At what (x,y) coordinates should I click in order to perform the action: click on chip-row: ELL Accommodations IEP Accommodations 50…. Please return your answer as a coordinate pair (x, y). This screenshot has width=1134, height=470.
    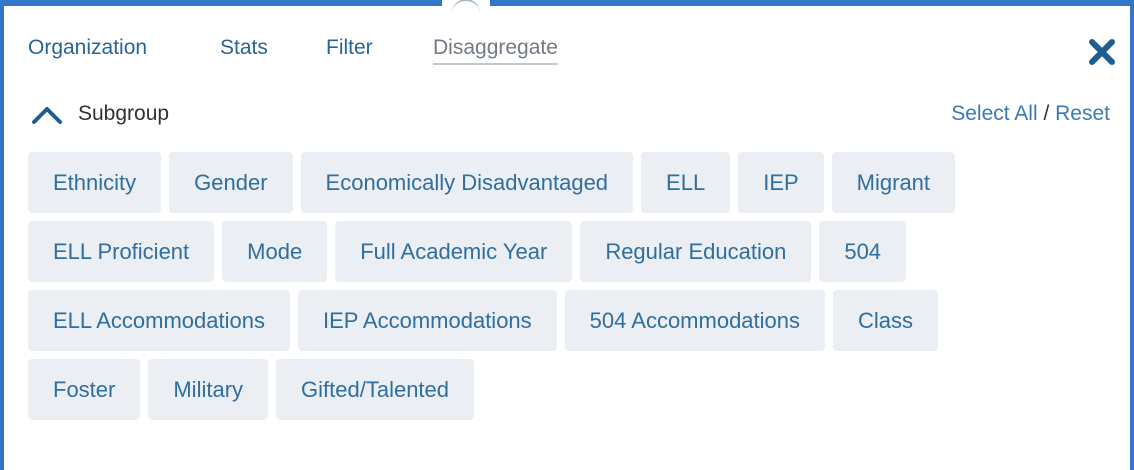
    Looking at the image, I should click on (573, 320).